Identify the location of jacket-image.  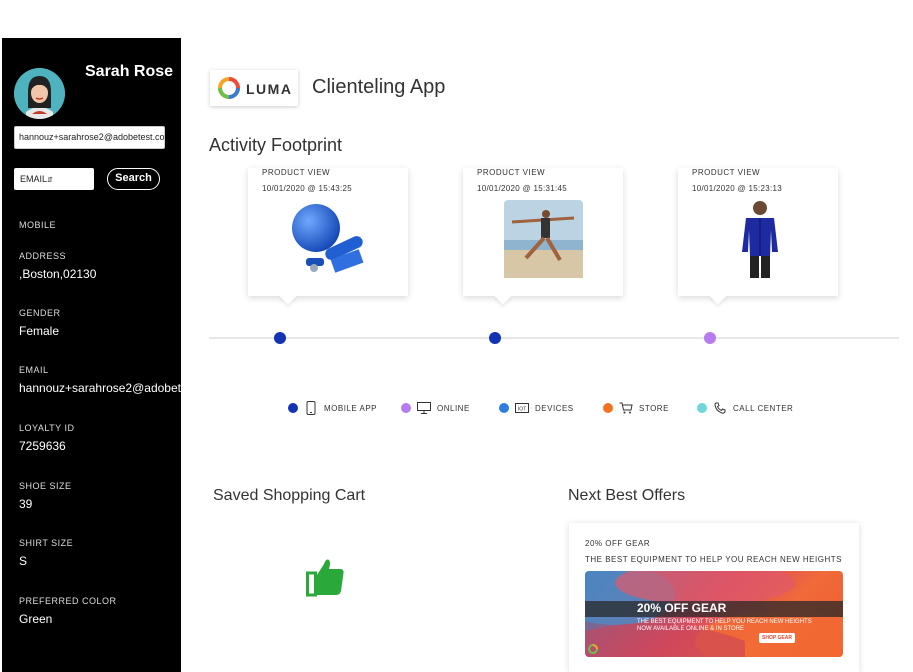
(760, 239).